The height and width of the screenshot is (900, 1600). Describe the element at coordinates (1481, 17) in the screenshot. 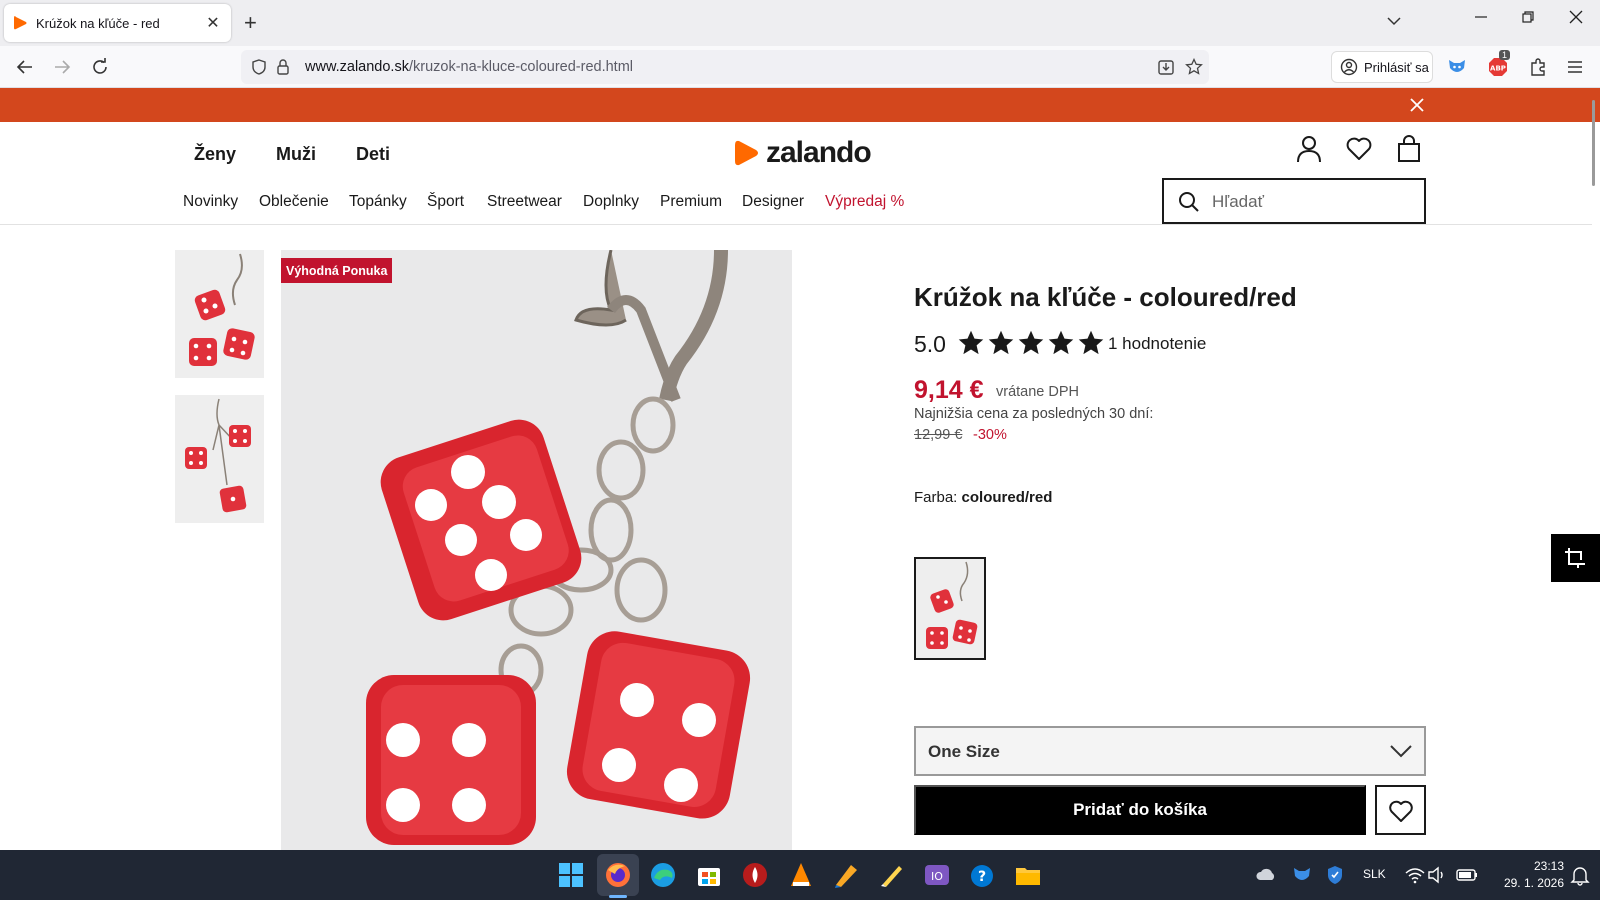

I see `minimize-icon` at that location.